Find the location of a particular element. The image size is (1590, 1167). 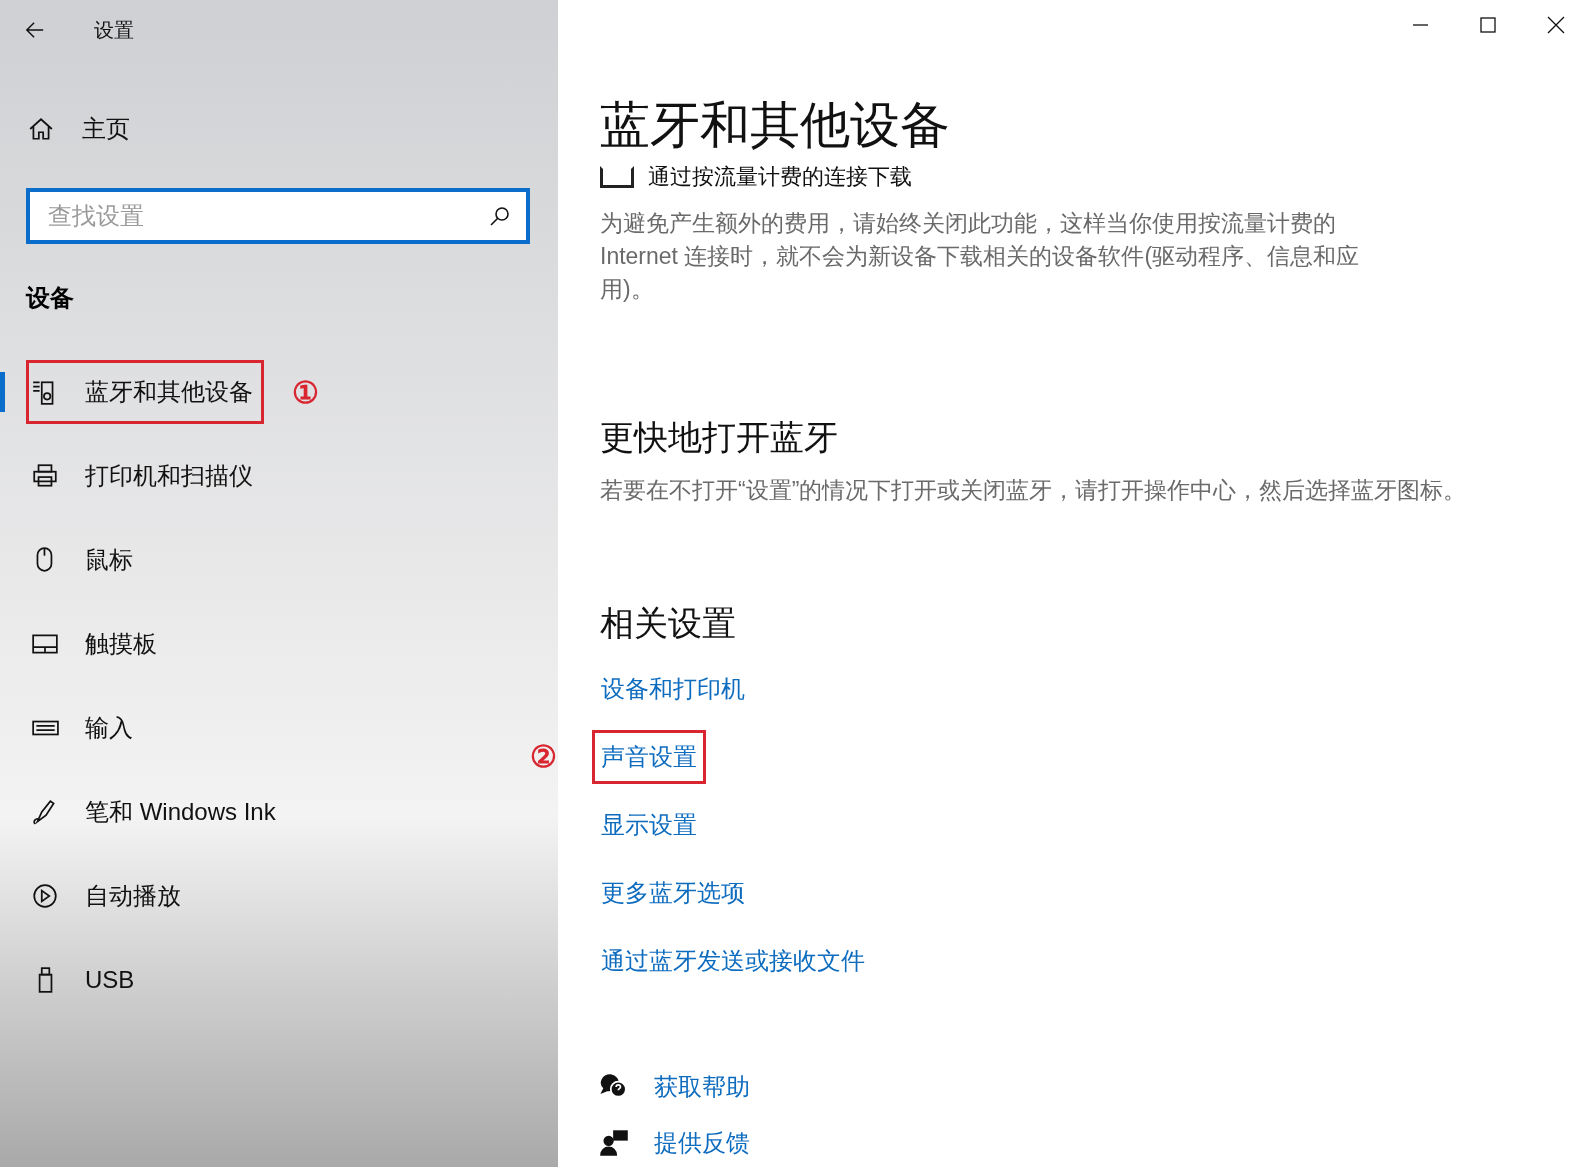

printer-icon is located at coordinates (45, 476).